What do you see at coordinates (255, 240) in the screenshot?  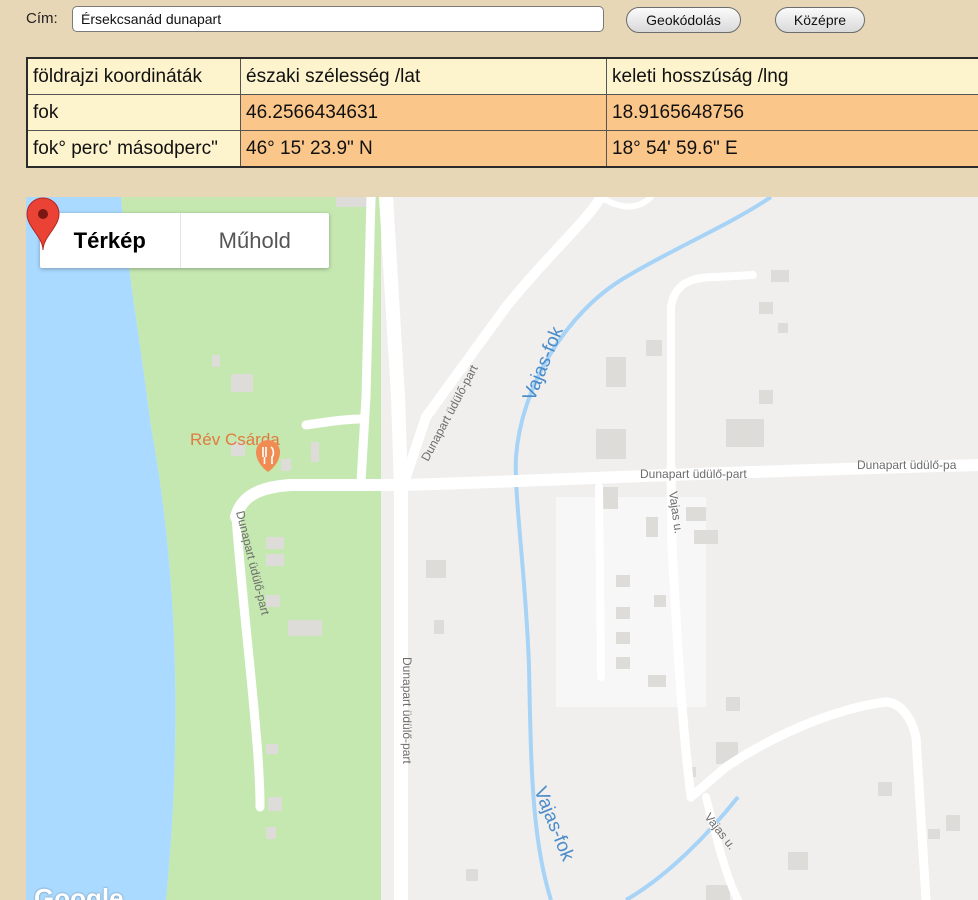 I see `map-type-satellite-button: Műhold` at bounding box center [255, 240].